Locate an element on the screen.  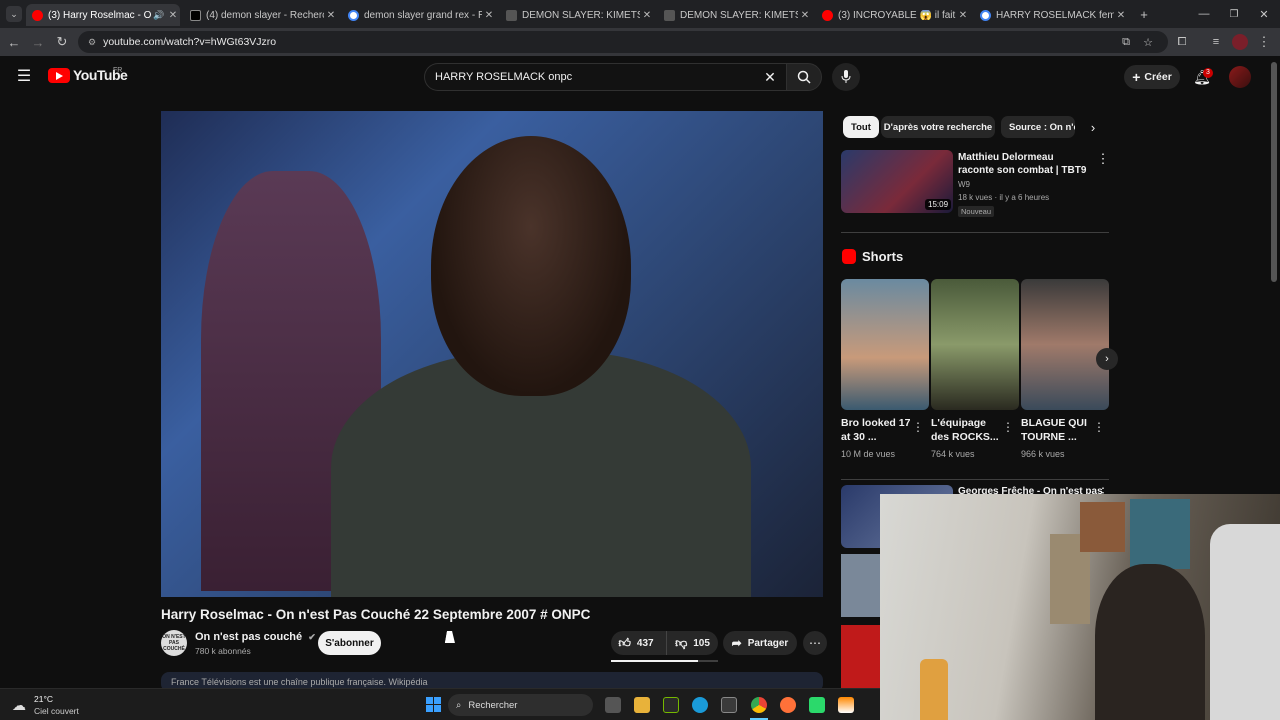
channel-avatar: ON N'EST PAS COUCHÉ is located at coordinates (174, 643).